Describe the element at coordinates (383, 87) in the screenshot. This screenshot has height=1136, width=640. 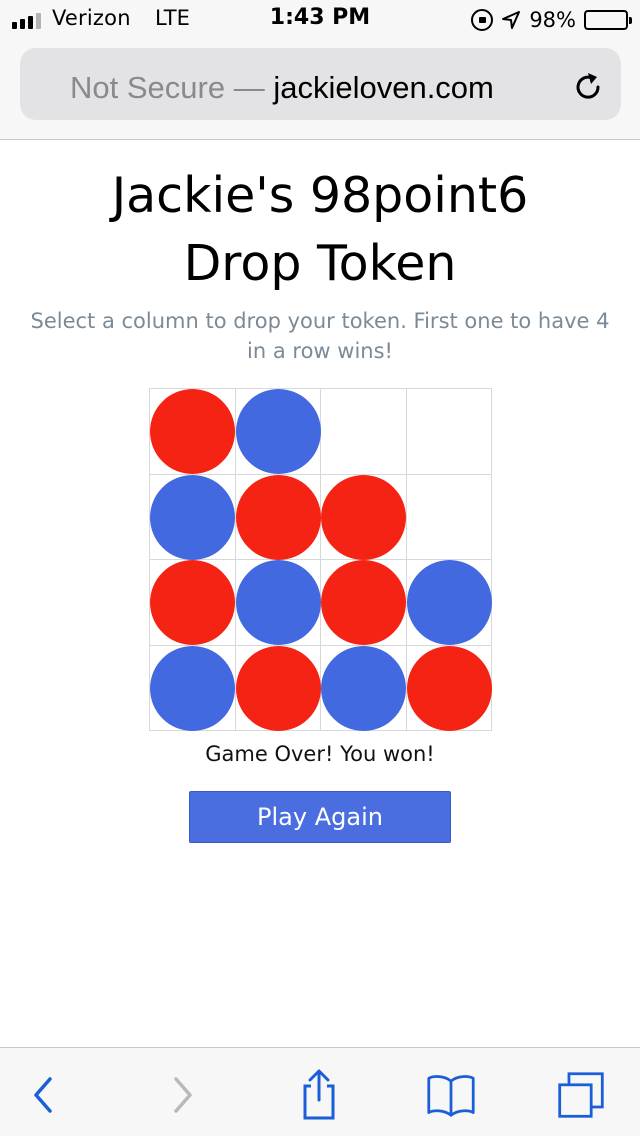
I see `url-domain: jackieloven.com` at that location.